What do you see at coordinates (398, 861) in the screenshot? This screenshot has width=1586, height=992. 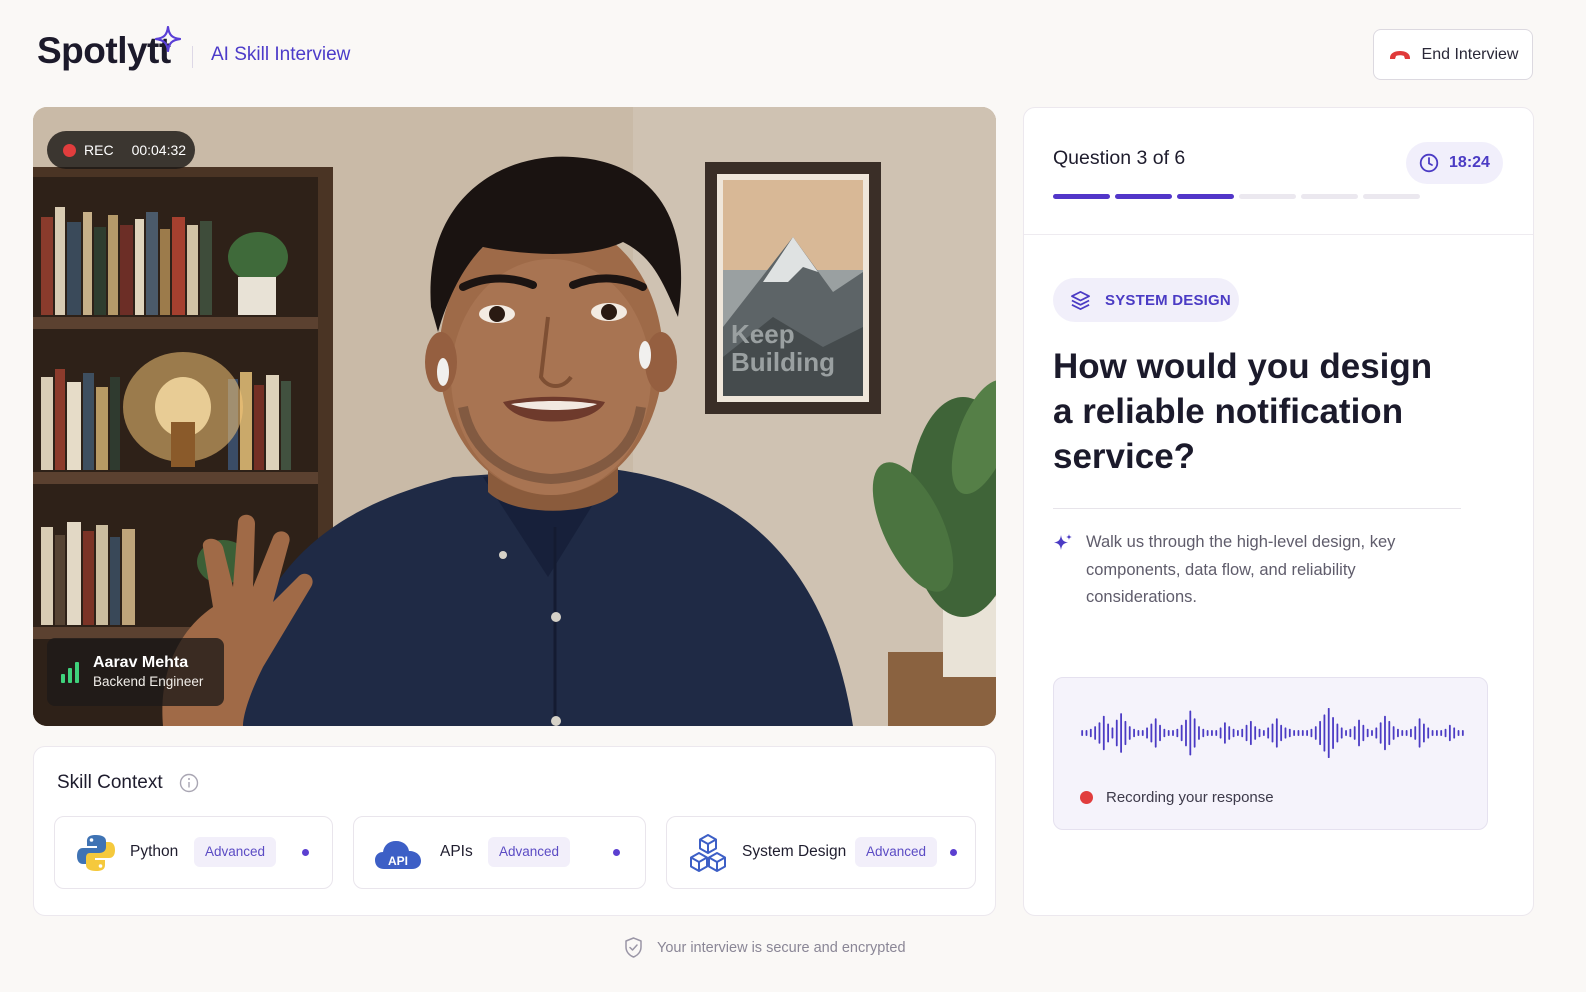 I see `api-icon-text: API` at bounding box center [398, 861].